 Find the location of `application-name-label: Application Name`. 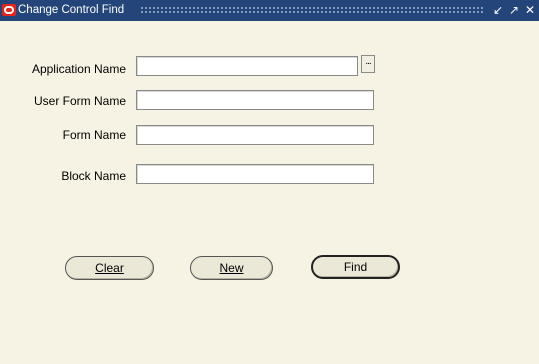

application-name-label: Application Name is located at coordinates (78, 69).